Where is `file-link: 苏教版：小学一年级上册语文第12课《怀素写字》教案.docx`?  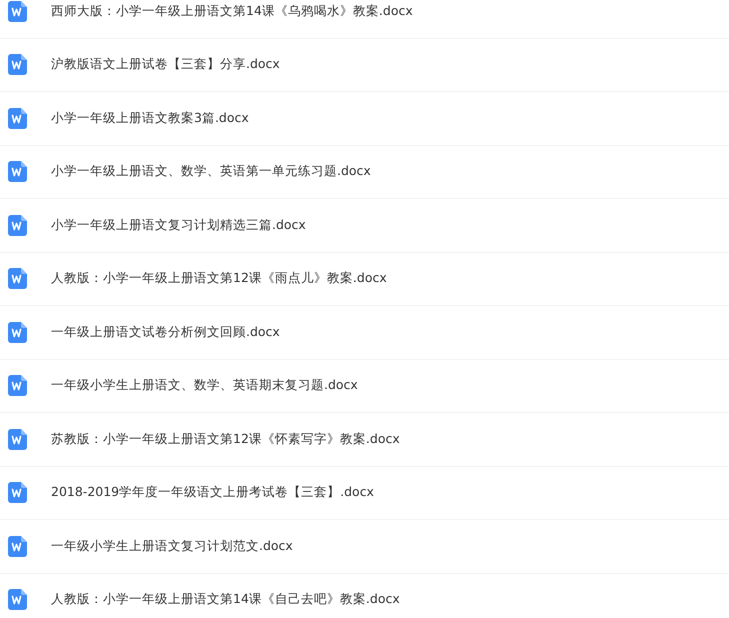 file-link: 苏教版：小学一年级上册语文第12课《怀素写字》教案.docx is located at coordinates (225, 439).